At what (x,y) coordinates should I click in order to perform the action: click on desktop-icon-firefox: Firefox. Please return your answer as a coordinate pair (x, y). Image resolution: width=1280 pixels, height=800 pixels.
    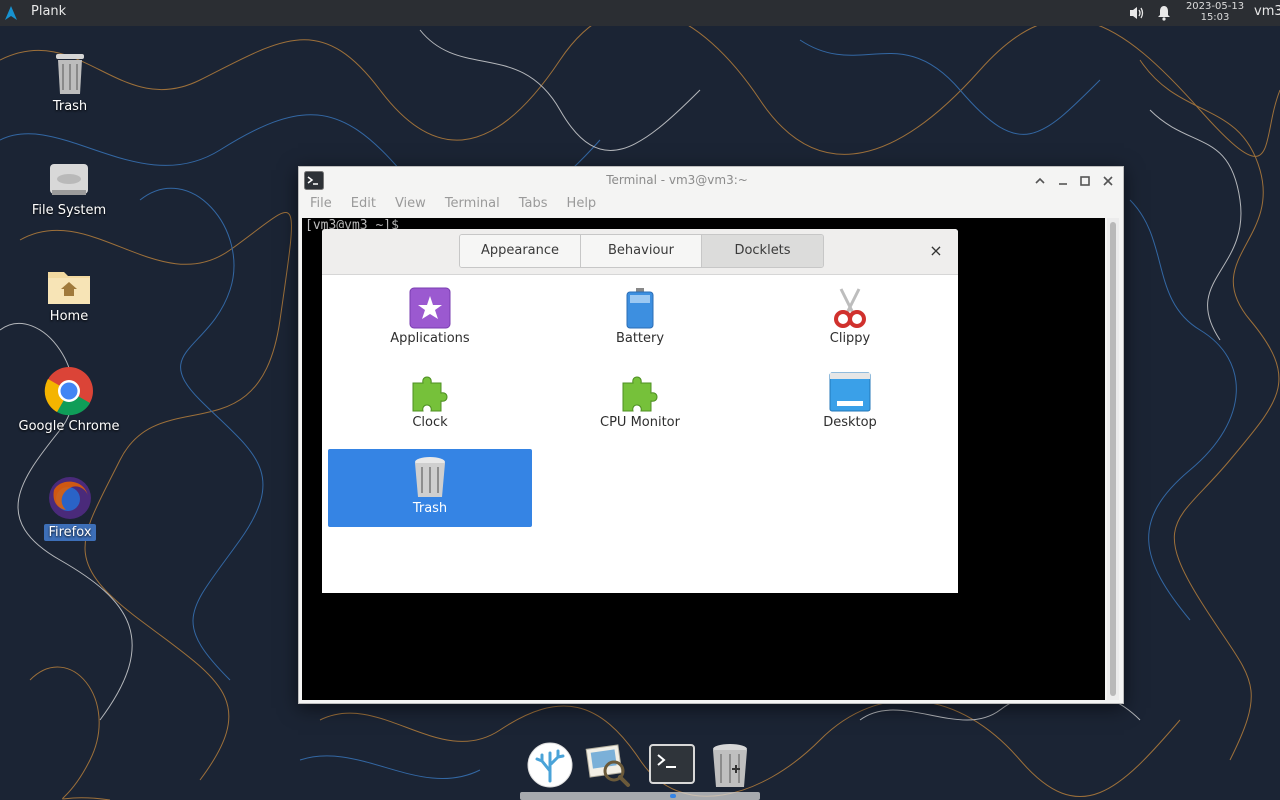
    Looking at the image, I should click on (70, 507).